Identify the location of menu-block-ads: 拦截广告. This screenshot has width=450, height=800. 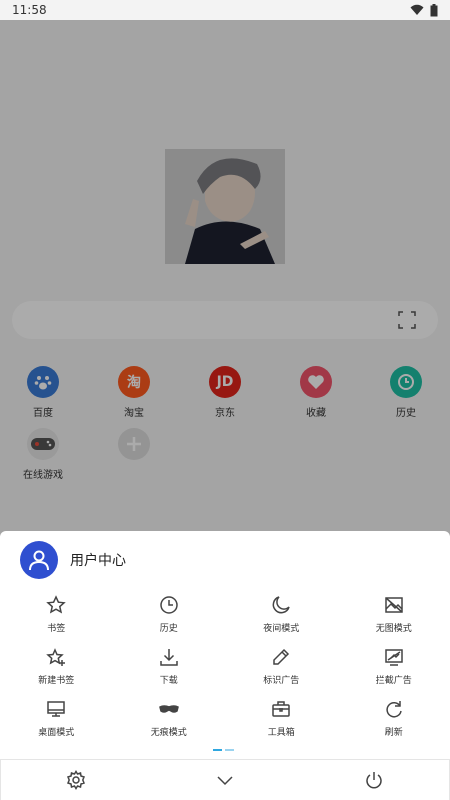
(394, 666).